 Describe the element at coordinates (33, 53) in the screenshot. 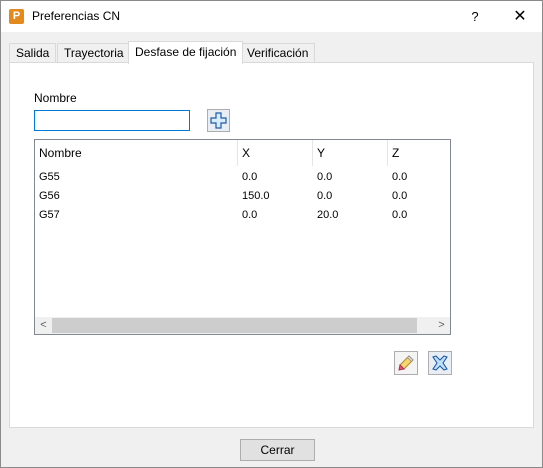

I see `tab-salida: Salida` at that location.